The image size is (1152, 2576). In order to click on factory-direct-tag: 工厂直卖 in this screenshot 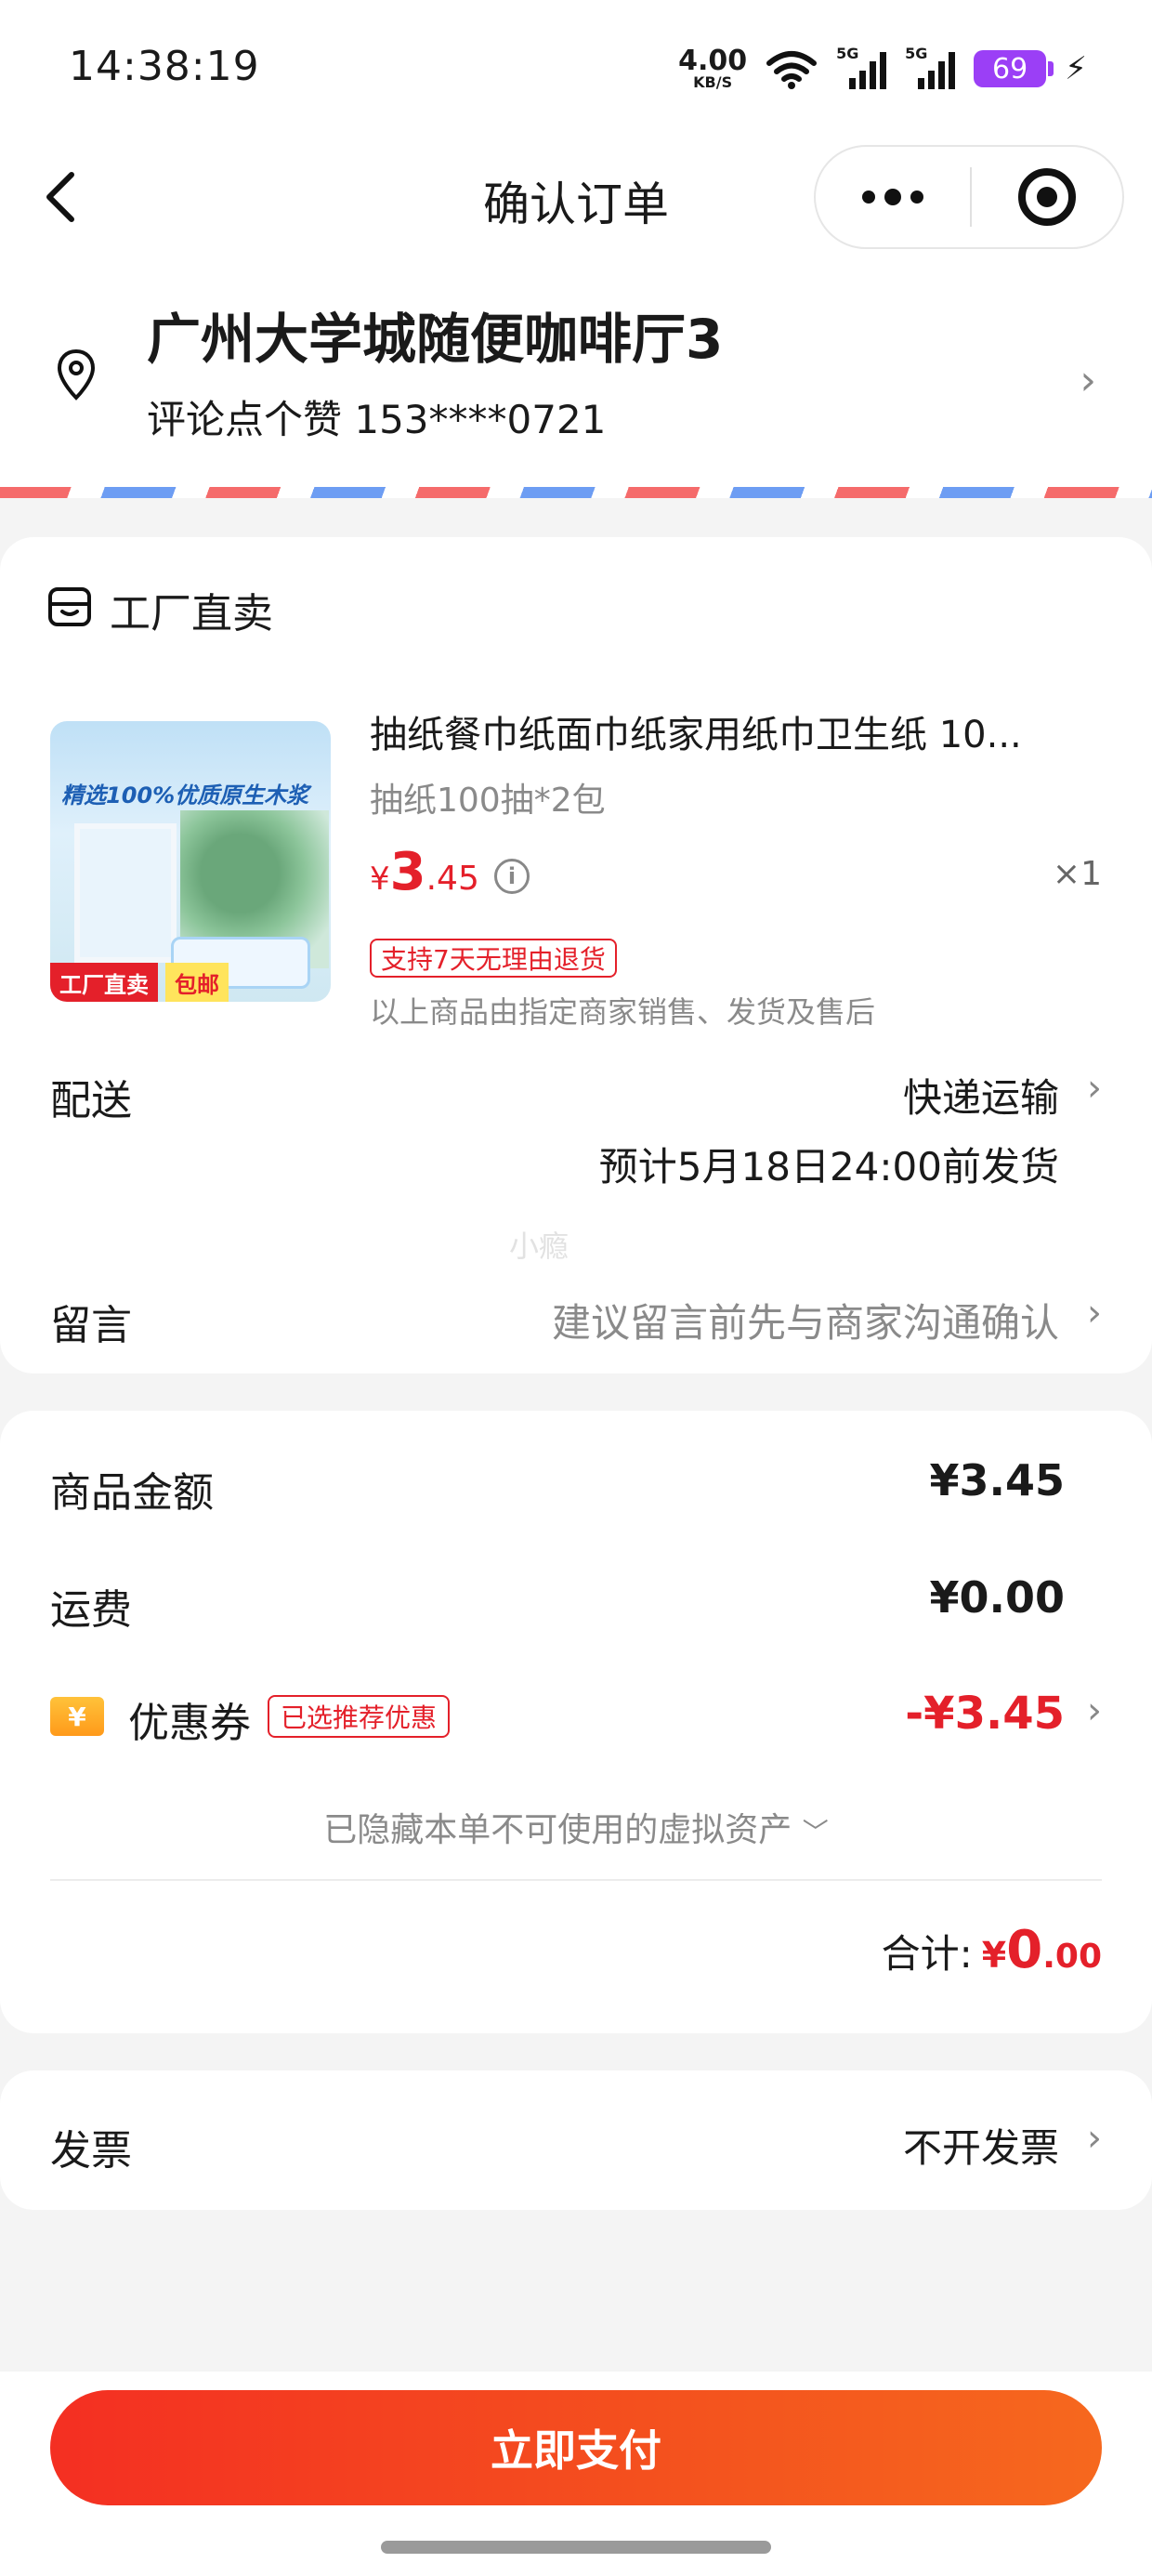, I will do `click(104, 982)`.